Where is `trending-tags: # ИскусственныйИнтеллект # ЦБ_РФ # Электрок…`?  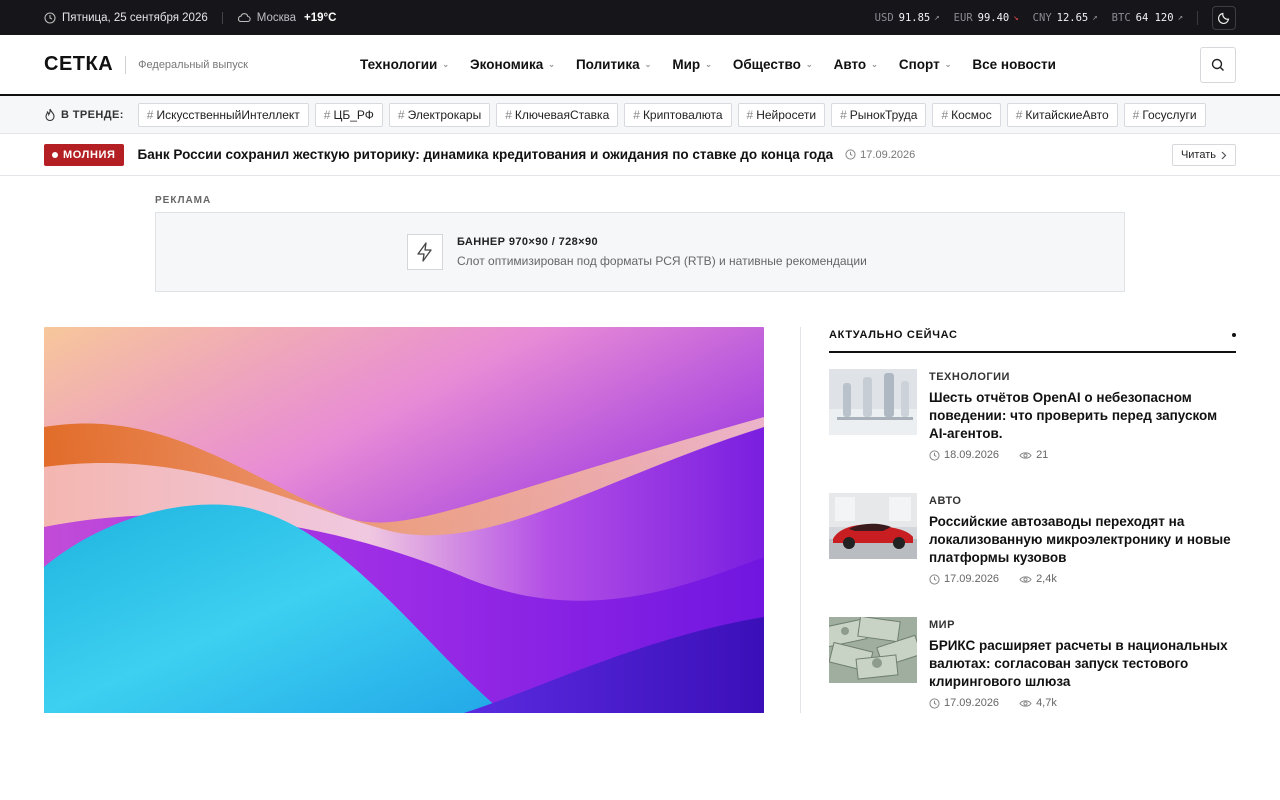 trending-tags: # ИскусственныйИнтеллект # ЦБ_РФ # Электрок… is located at coordinates (685, 114).